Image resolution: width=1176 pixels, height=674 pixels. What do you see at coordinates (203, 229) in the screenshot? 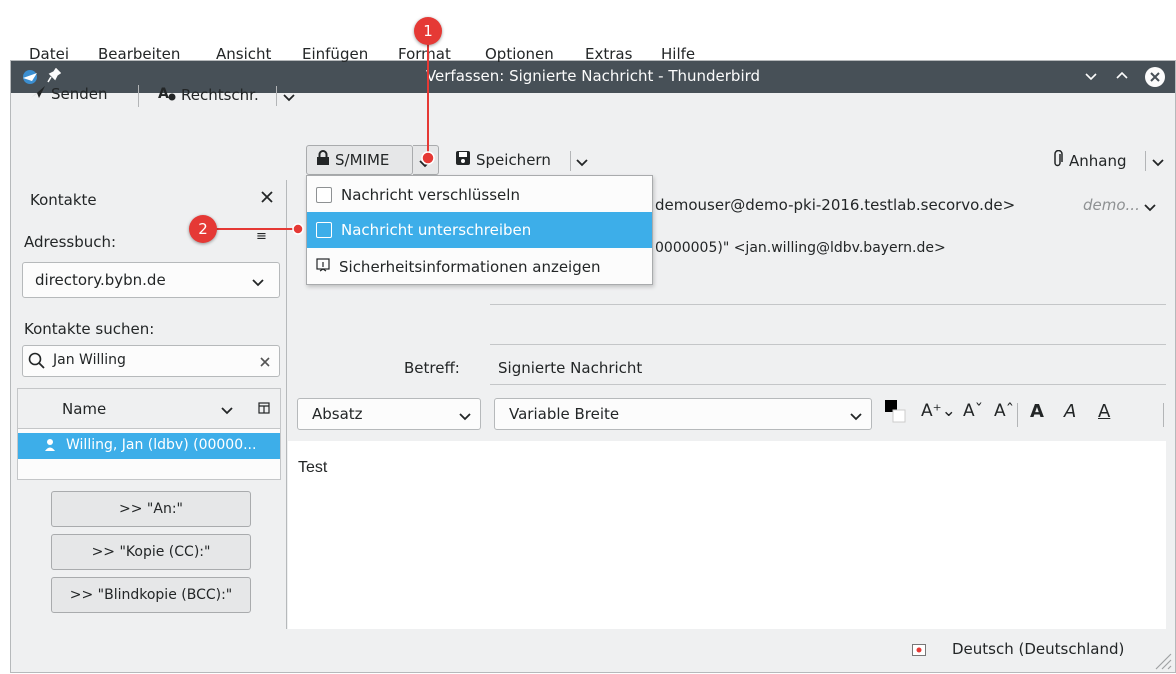
I see `callout-2: 2` at bounding box center [203, 229].